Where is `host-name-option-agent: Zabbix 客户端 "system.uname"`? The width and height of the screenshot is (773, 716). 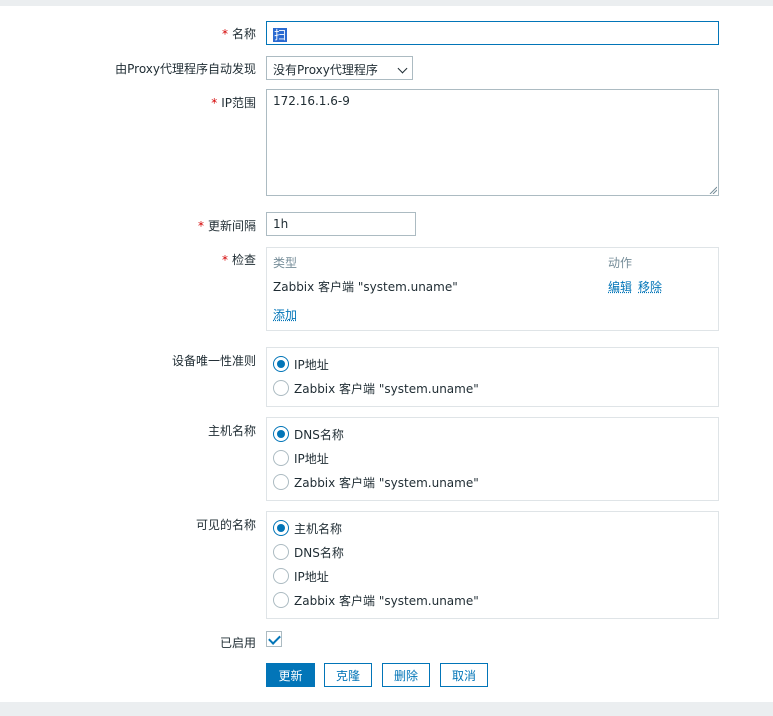
host-name-option-agent: Zabbix 客户端 "system.uname" is located at coordinates (376, 482).